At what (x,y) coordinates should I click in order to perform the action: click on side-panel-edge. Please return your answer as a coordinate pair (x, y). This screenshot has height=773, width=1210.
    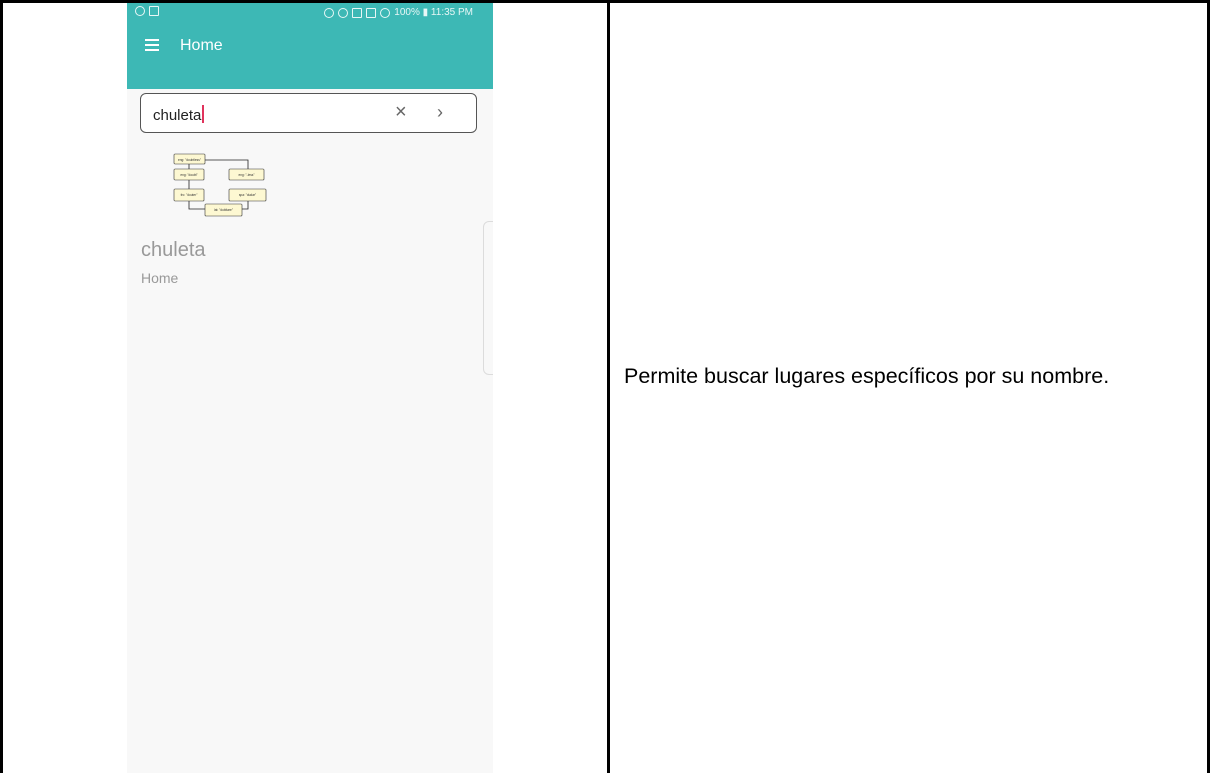
    Looking at the image, I should click on (488, 298).